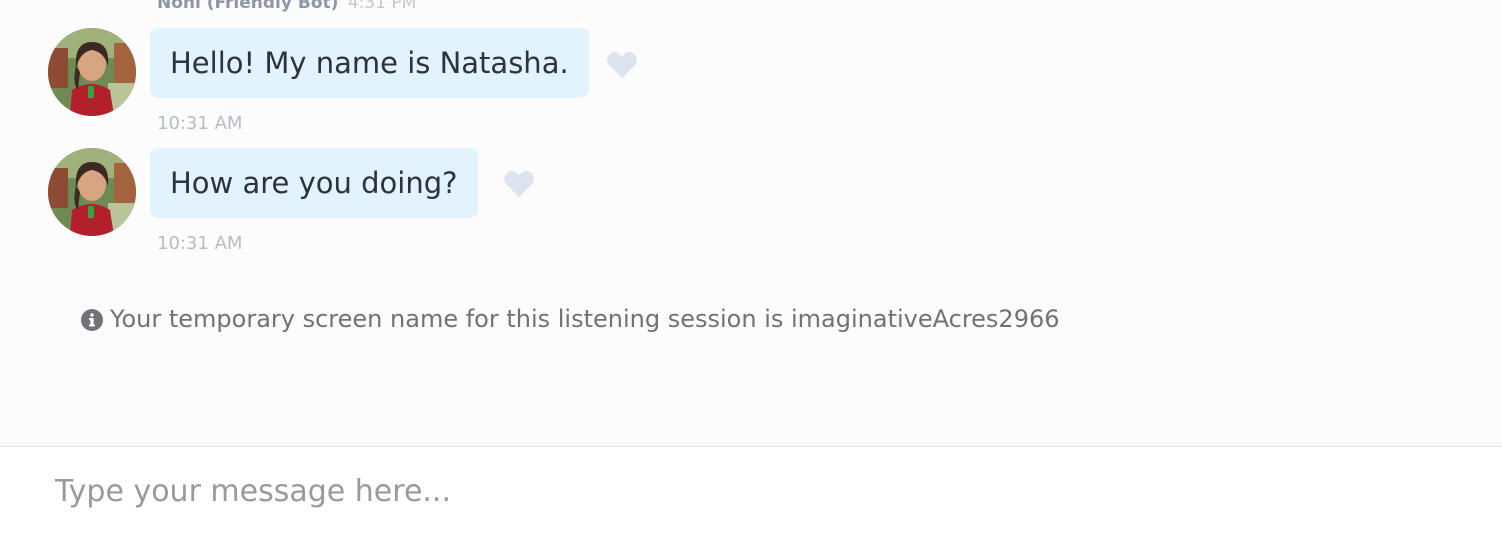  Describe the element at coordinates (92, 319) in the screenshot. I see `info-icon` at that location.